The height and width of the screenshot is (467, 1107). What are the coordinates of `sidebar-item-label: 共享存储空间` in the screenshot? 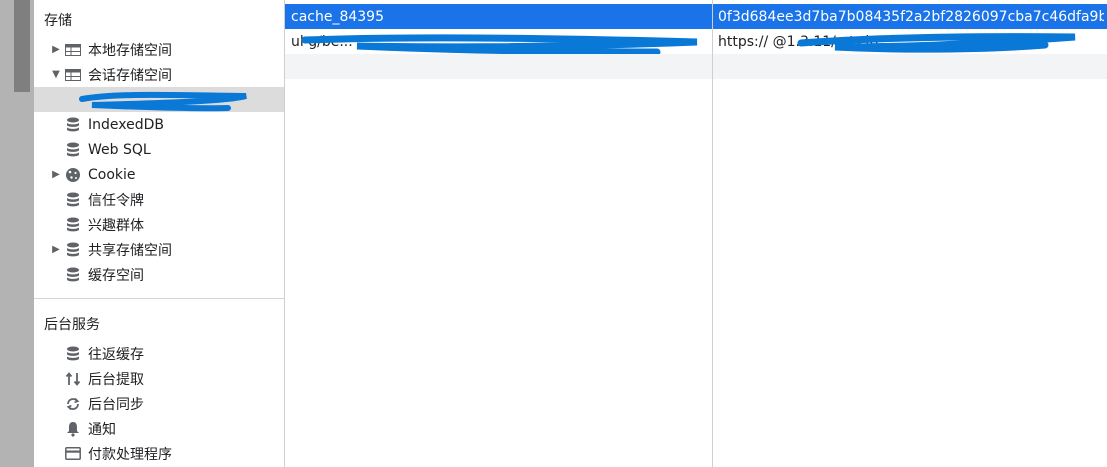 It's located at (130, 250).